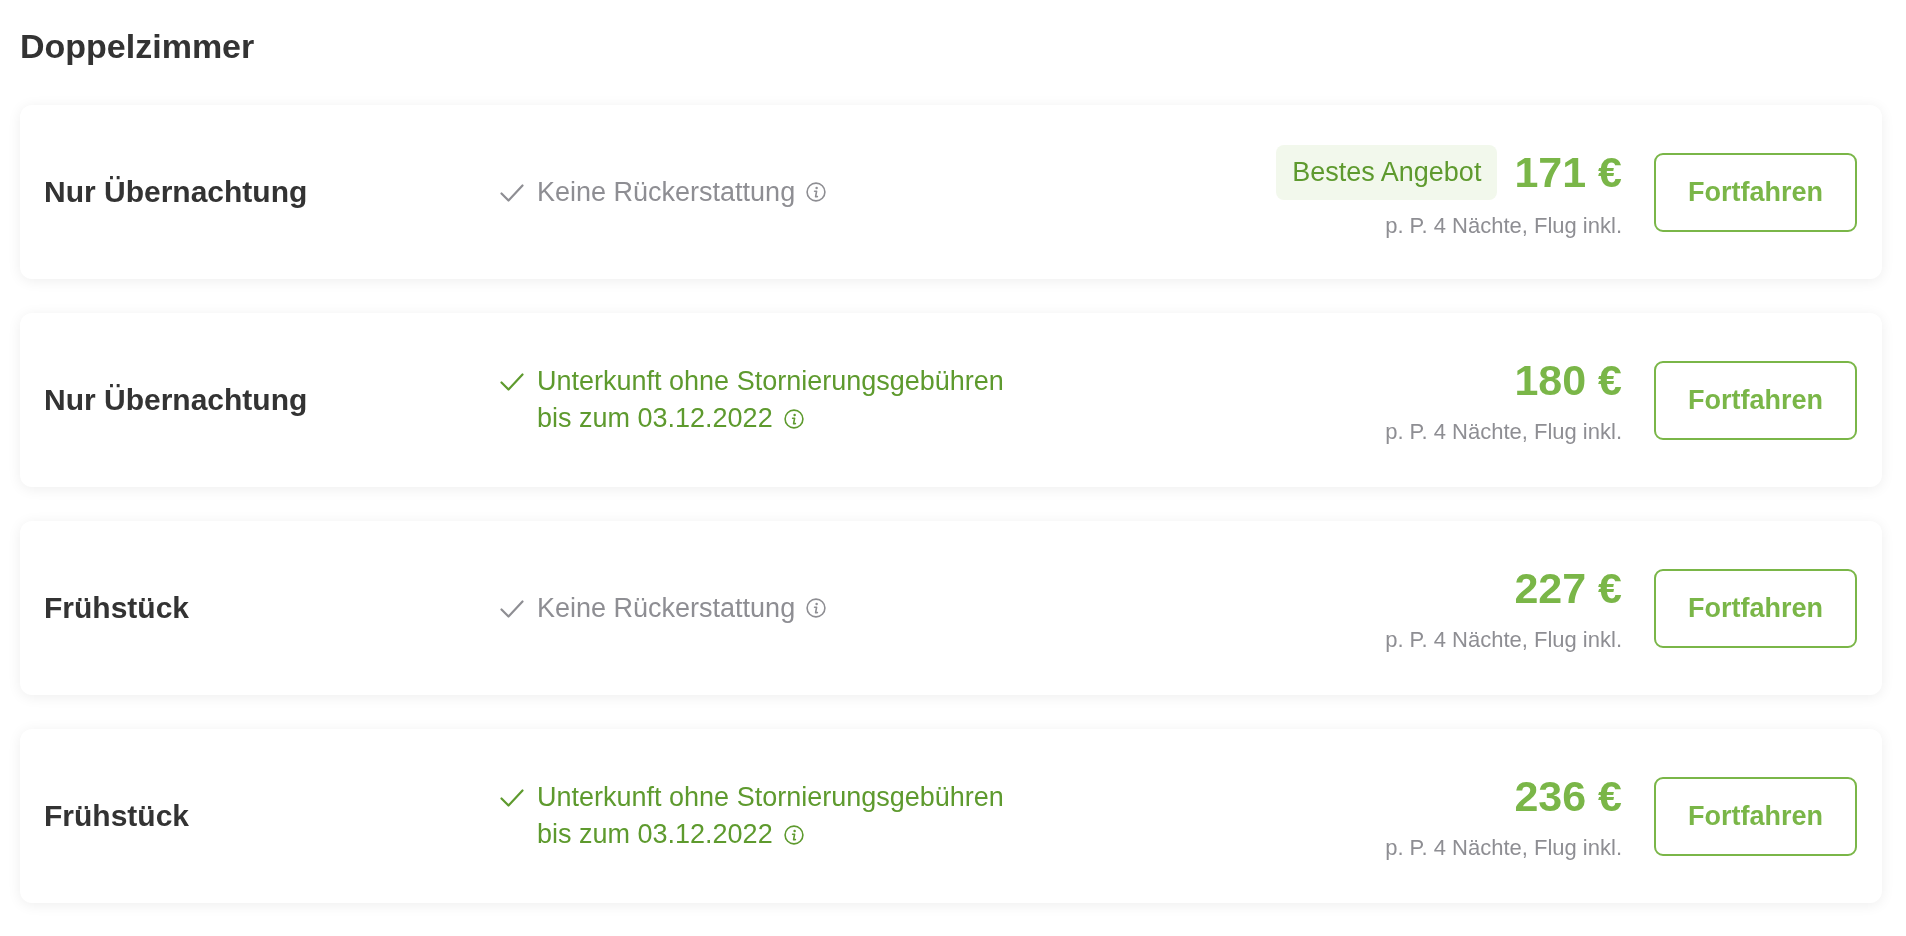  Describe the element at coordinates (1568, 380) in the screenshot. I see `price: 180 €` at that location.